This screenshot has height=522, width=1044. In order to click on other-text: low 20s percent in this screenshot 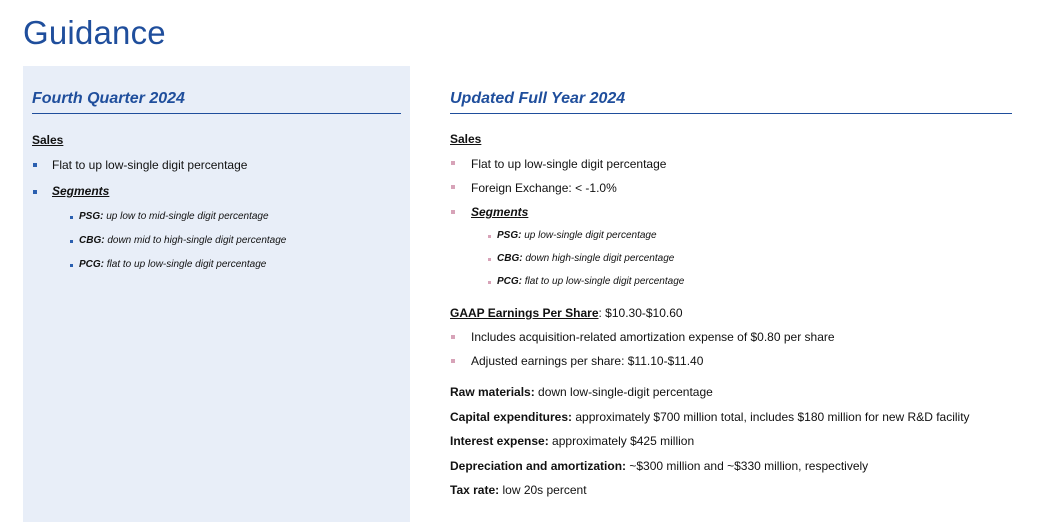, I will do `click(543, 490)`.